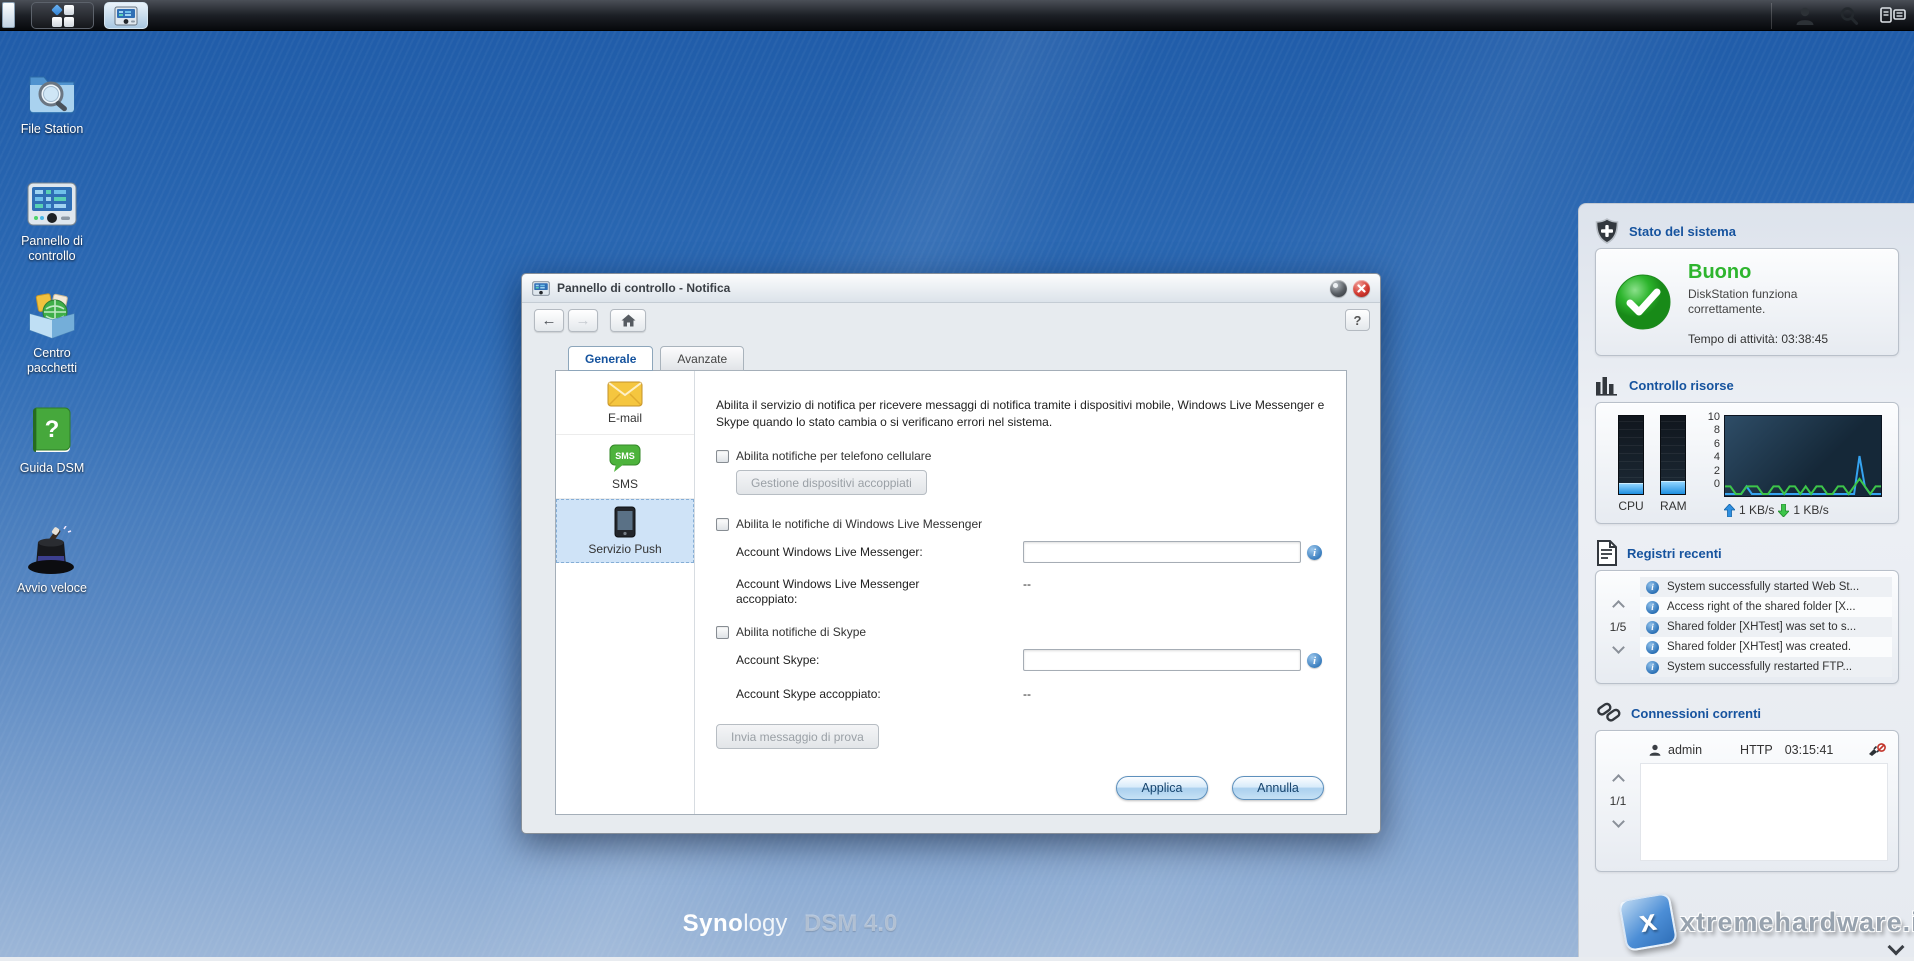 This screenshot has width=1914, height=961. I want to click on link-icon, so click(1609, 712).